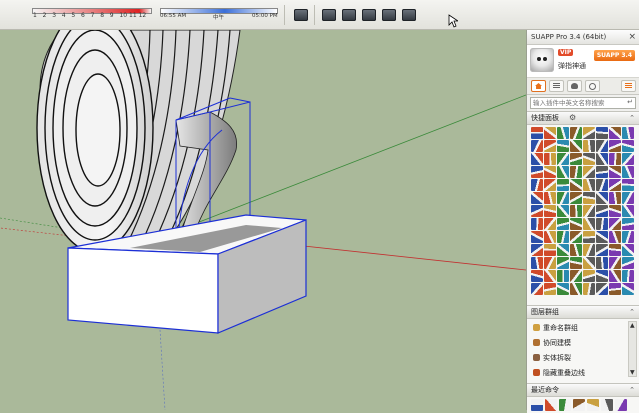  What do you see at coordinates (632, 349) in the screenshot?
I see `layer-list-scrollbar: ▲ ▼` at bounding box center [632, 349].